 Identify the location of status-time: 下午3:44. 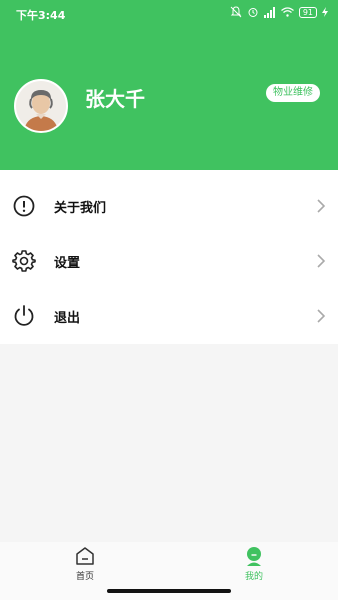
(41, 15).